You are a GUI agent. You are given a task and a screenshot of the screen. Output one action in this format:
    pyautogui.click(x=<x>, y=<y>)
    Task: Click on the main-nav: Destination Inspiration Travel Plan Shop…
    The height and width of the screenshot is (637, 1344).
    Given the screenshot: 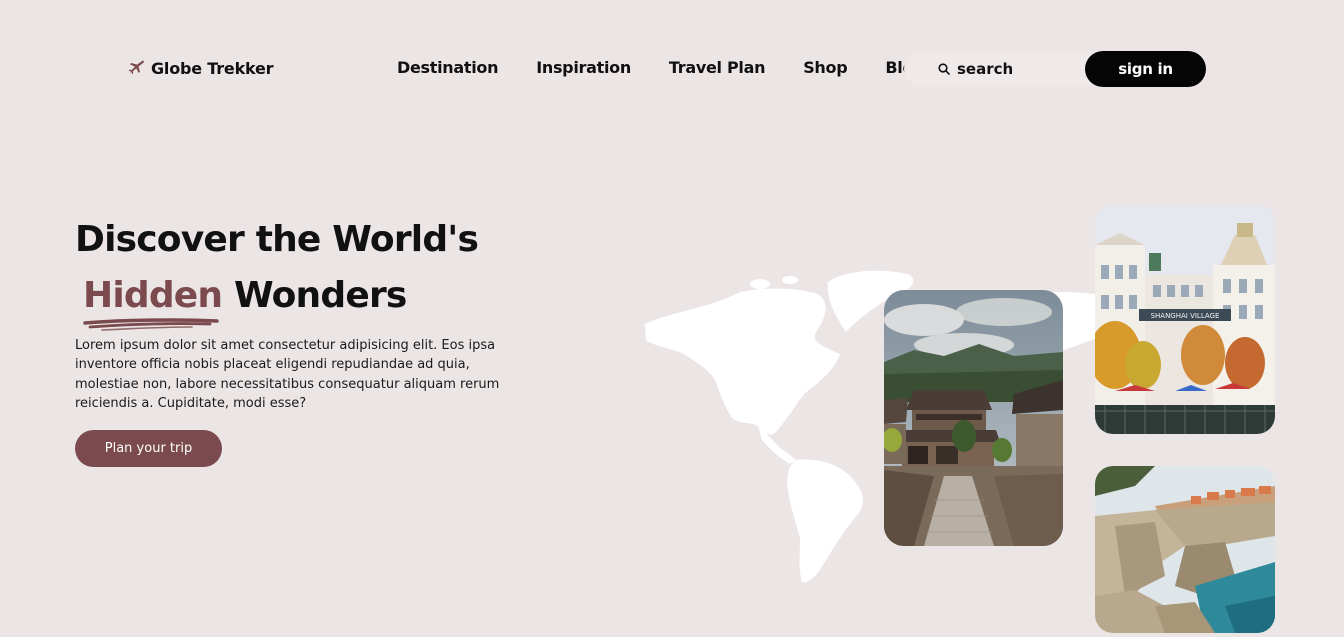 What is the action you would take?
    pyautogui.click(x=661, y=67)
    